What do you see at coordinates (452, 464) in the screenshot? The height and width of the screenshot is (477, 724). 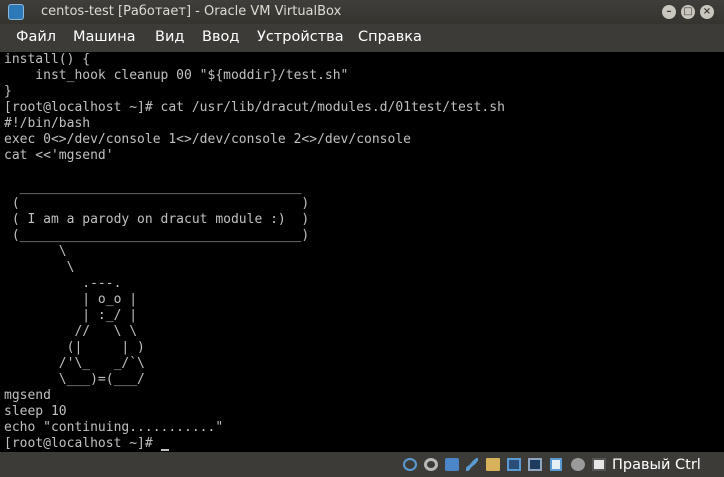 I see `network-icon` at bounding box center [452, 464].